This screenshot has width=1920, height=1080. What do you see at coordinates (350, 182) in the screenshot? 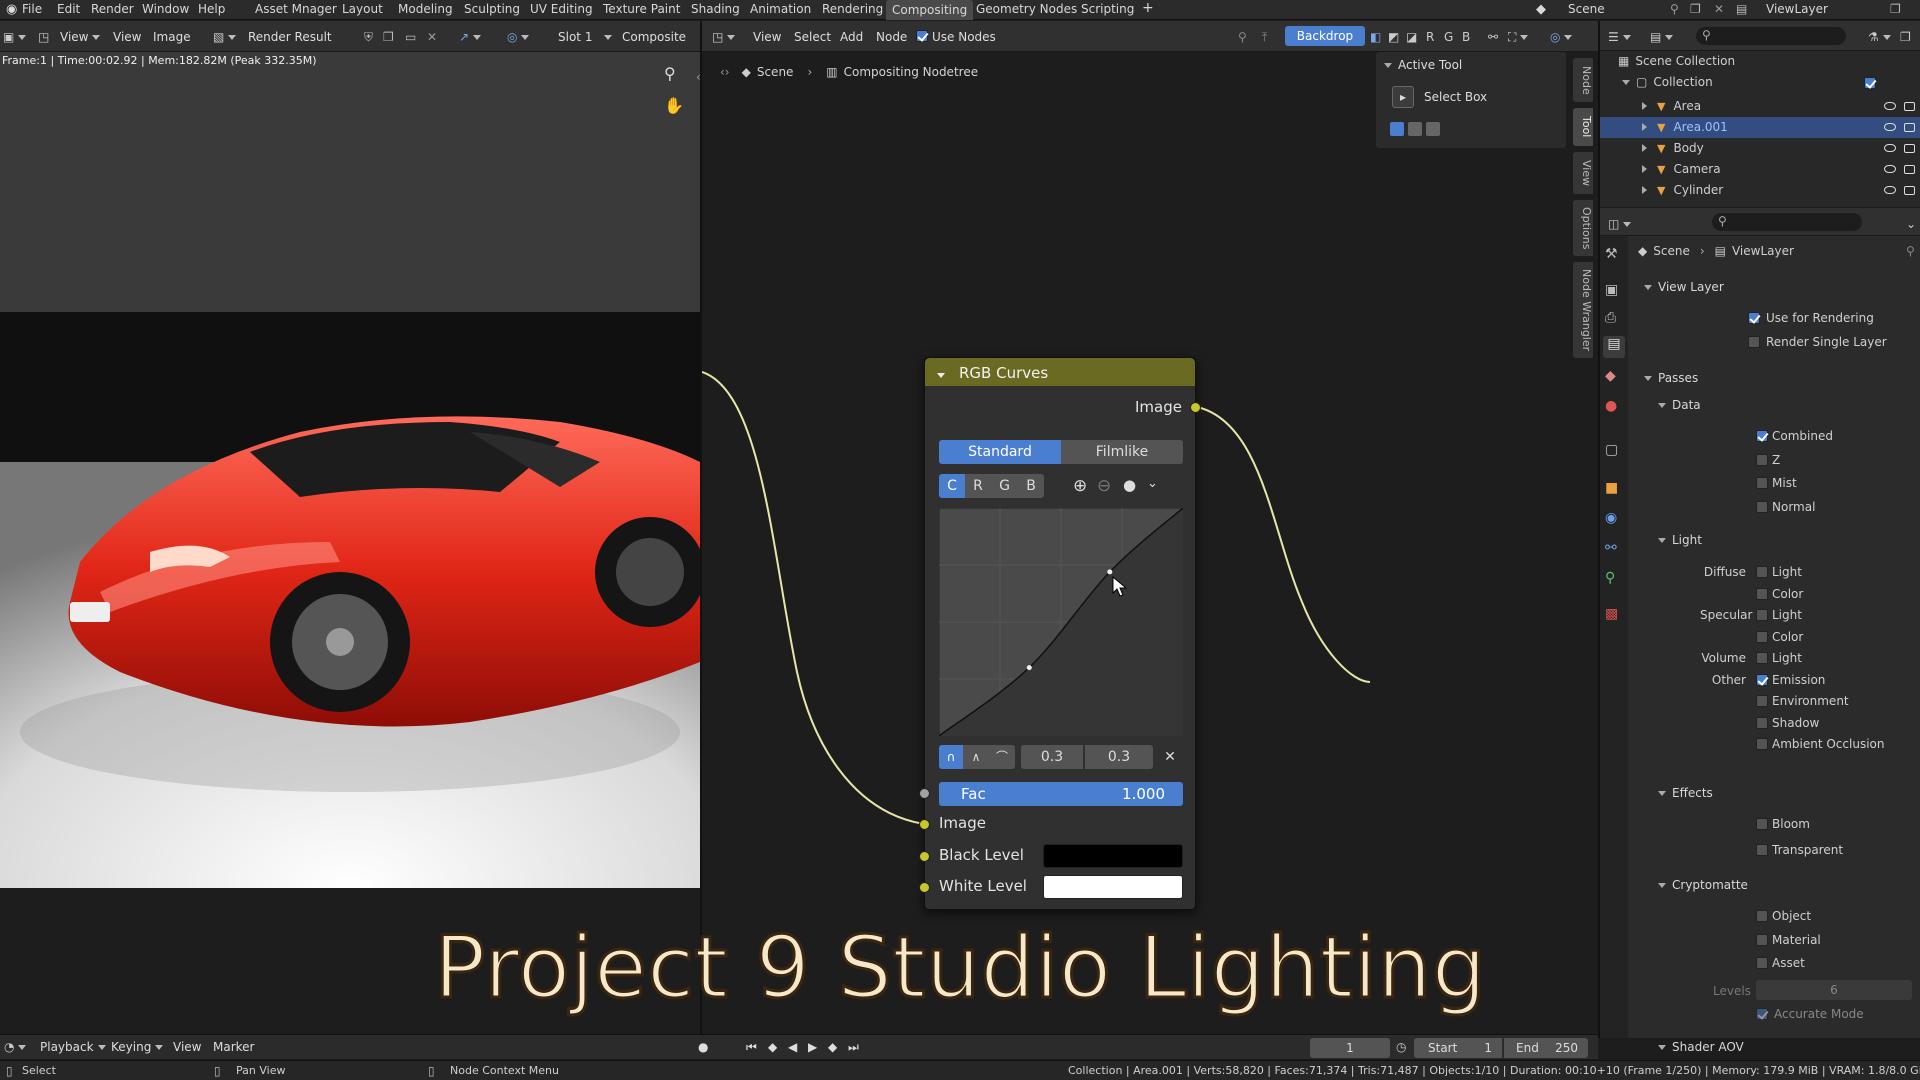
I see `image-editor-top-area` at bounding box center [350, 182].